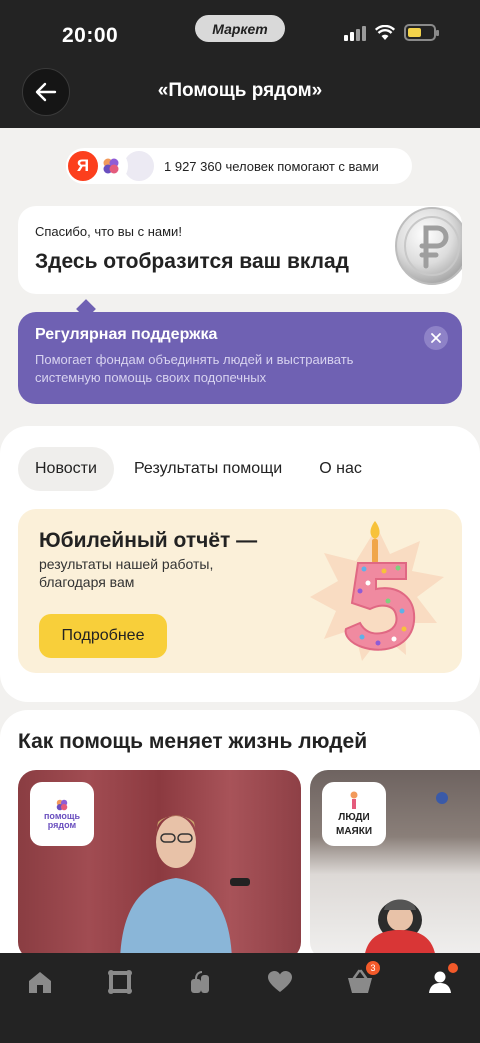 Image resolution: width=480 pixels, height=1043 pixels. I want to click on heart-icon, so click(280, 981).